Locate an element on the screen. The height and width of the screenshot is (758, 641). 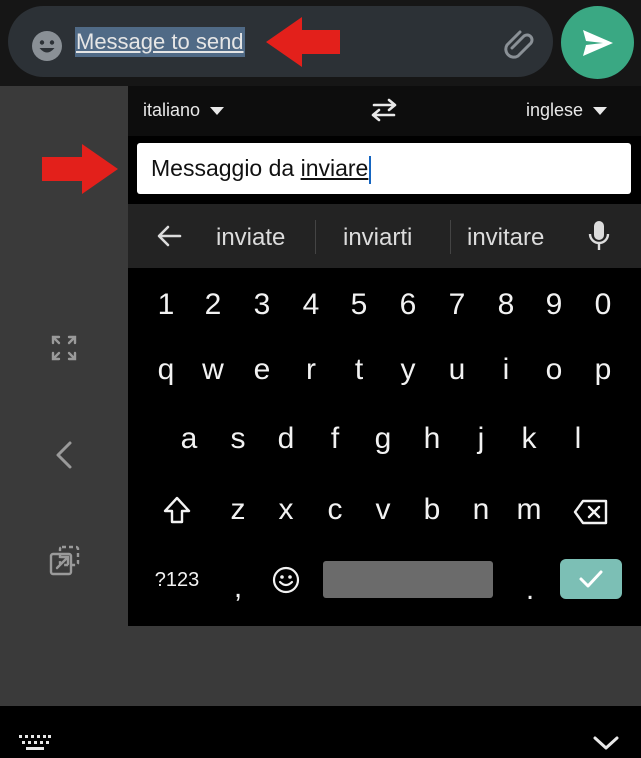
translation-prefix: Messaggio da is located at coordinates (226, 168).